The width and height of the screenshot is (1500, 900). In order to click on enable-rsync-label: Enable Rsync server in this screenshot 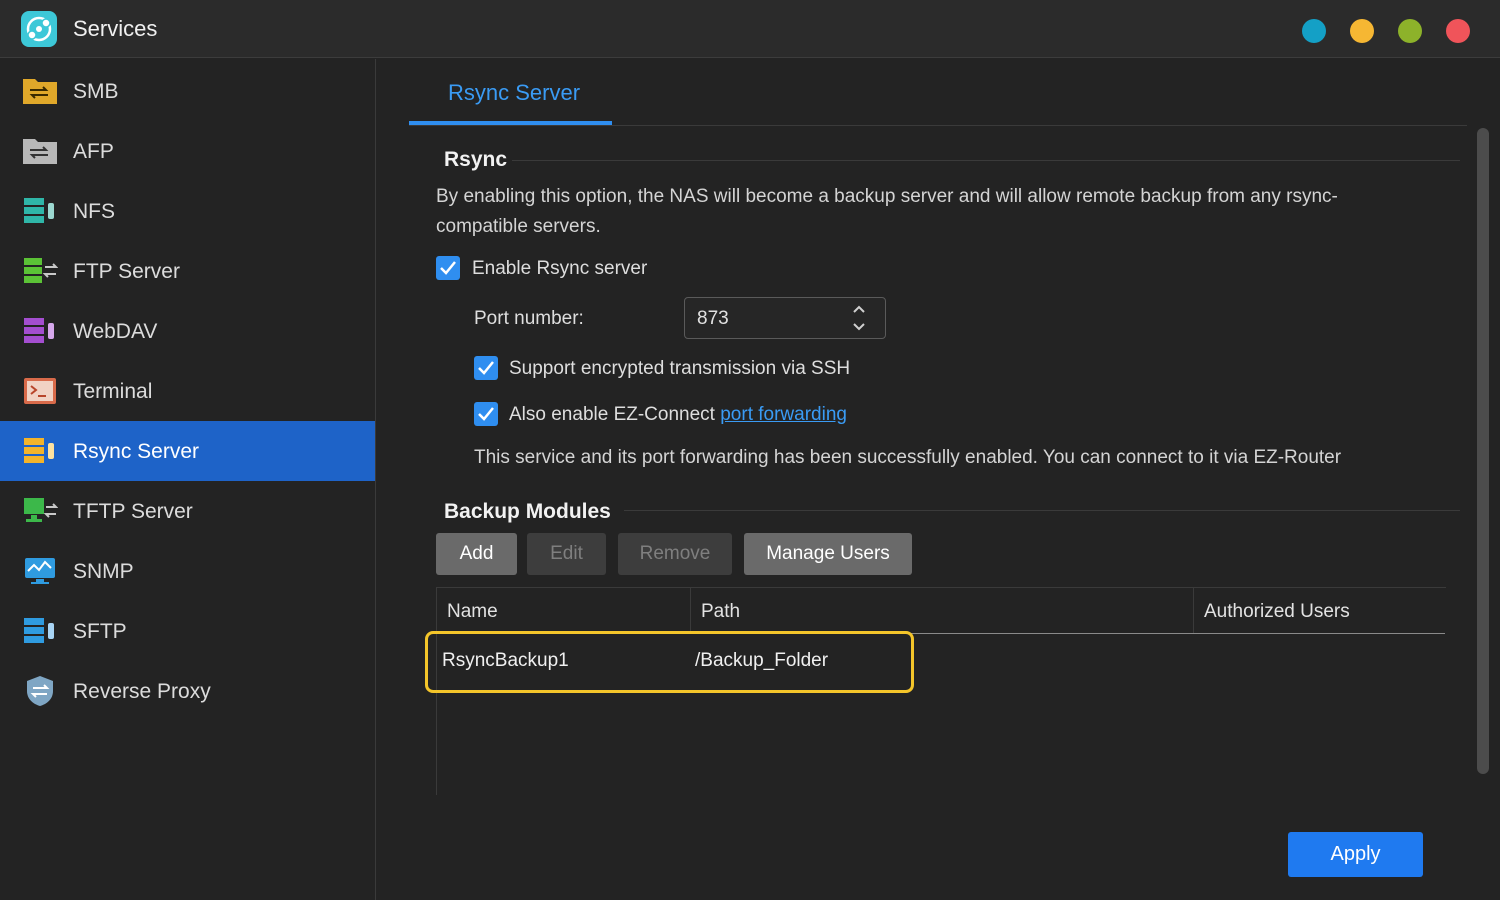, I will do `click(560, 268)`.